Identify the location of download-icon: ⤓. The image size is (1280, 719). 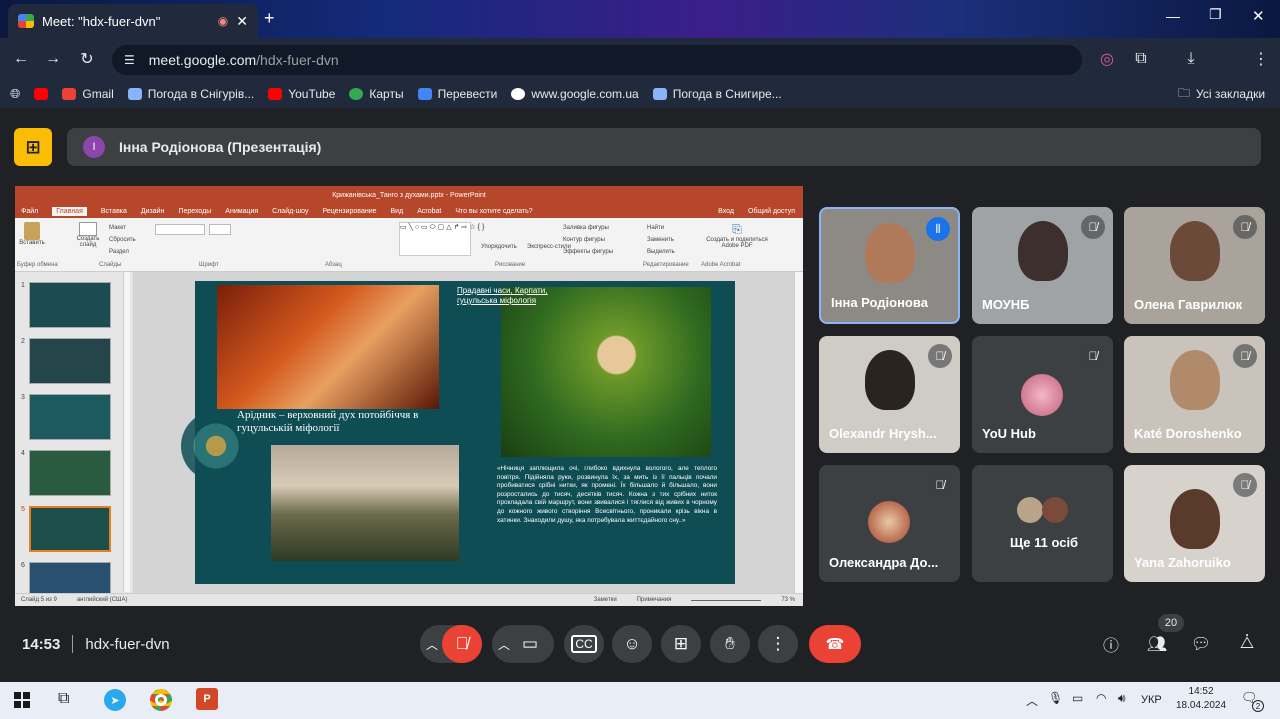
(1191, 59).